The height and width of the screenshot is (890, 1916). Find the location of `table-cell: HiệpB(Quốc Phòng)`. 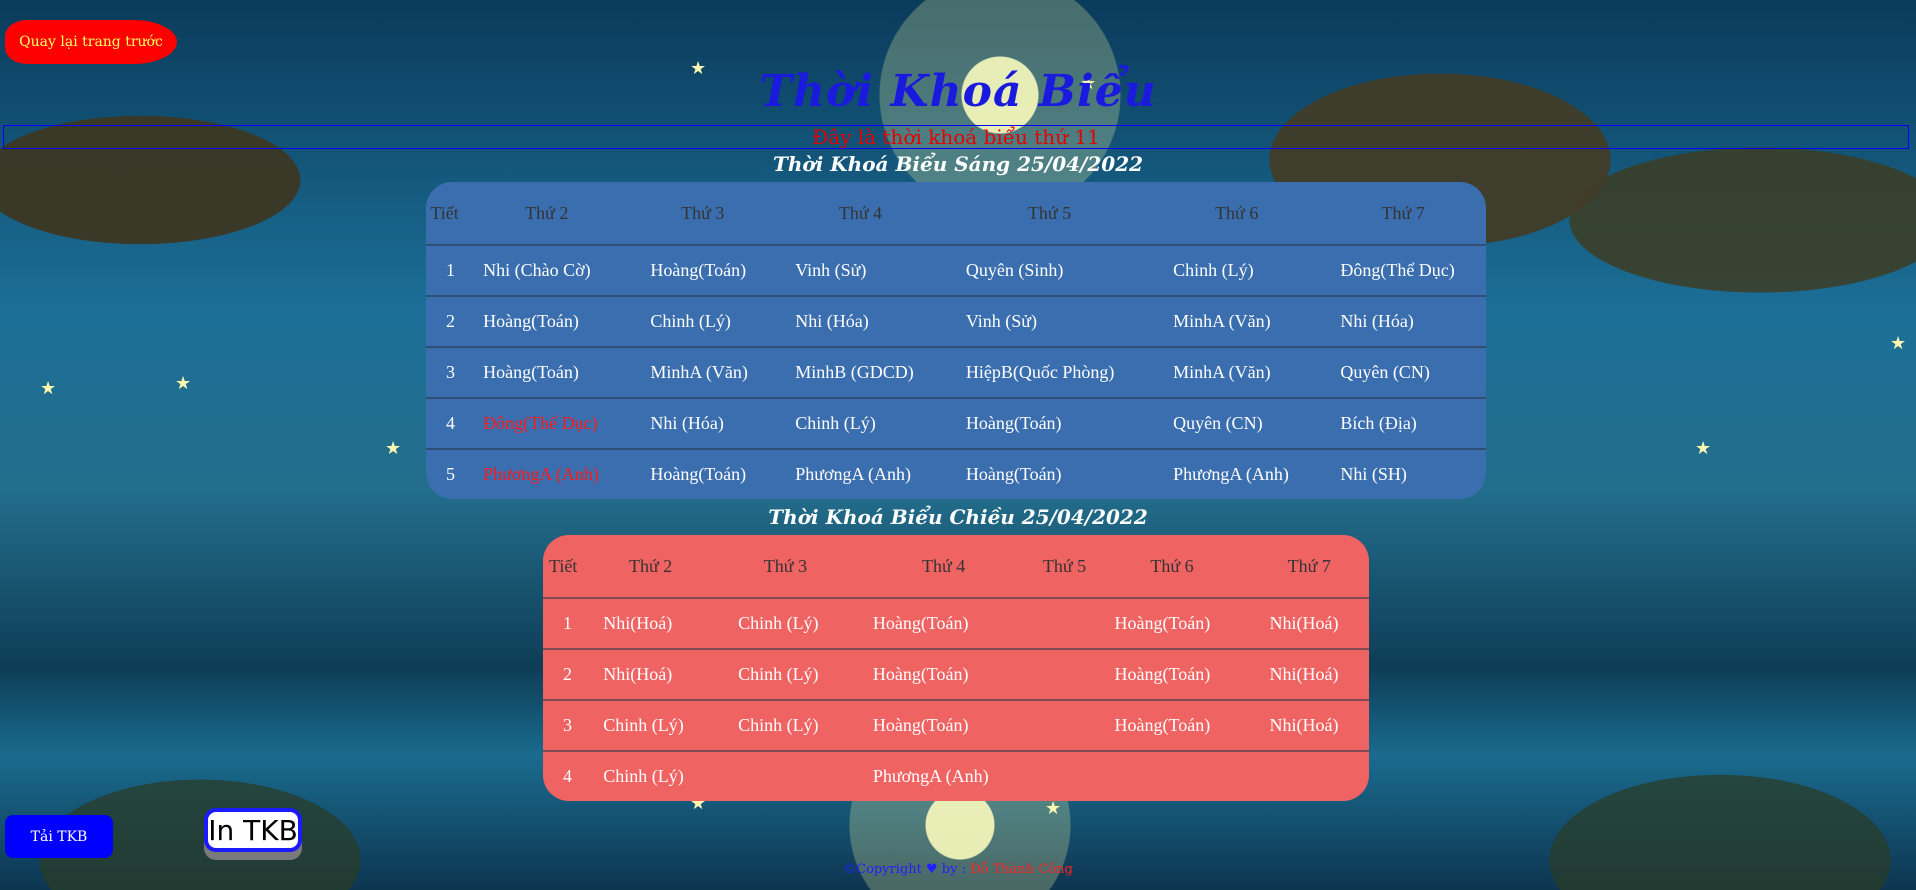

table-cell: HiệpB(Quốc Phòng) is located at coordinates (1049, 372).